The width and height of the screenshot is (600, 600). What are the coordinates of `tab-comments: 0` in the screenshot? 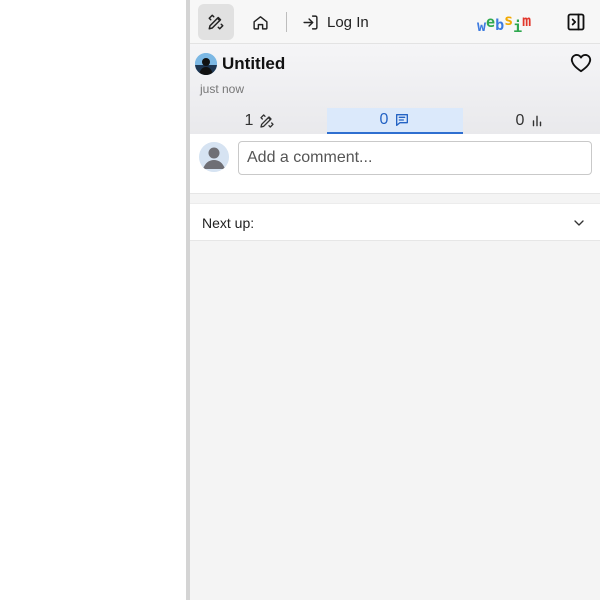 It's located at (395, 121).